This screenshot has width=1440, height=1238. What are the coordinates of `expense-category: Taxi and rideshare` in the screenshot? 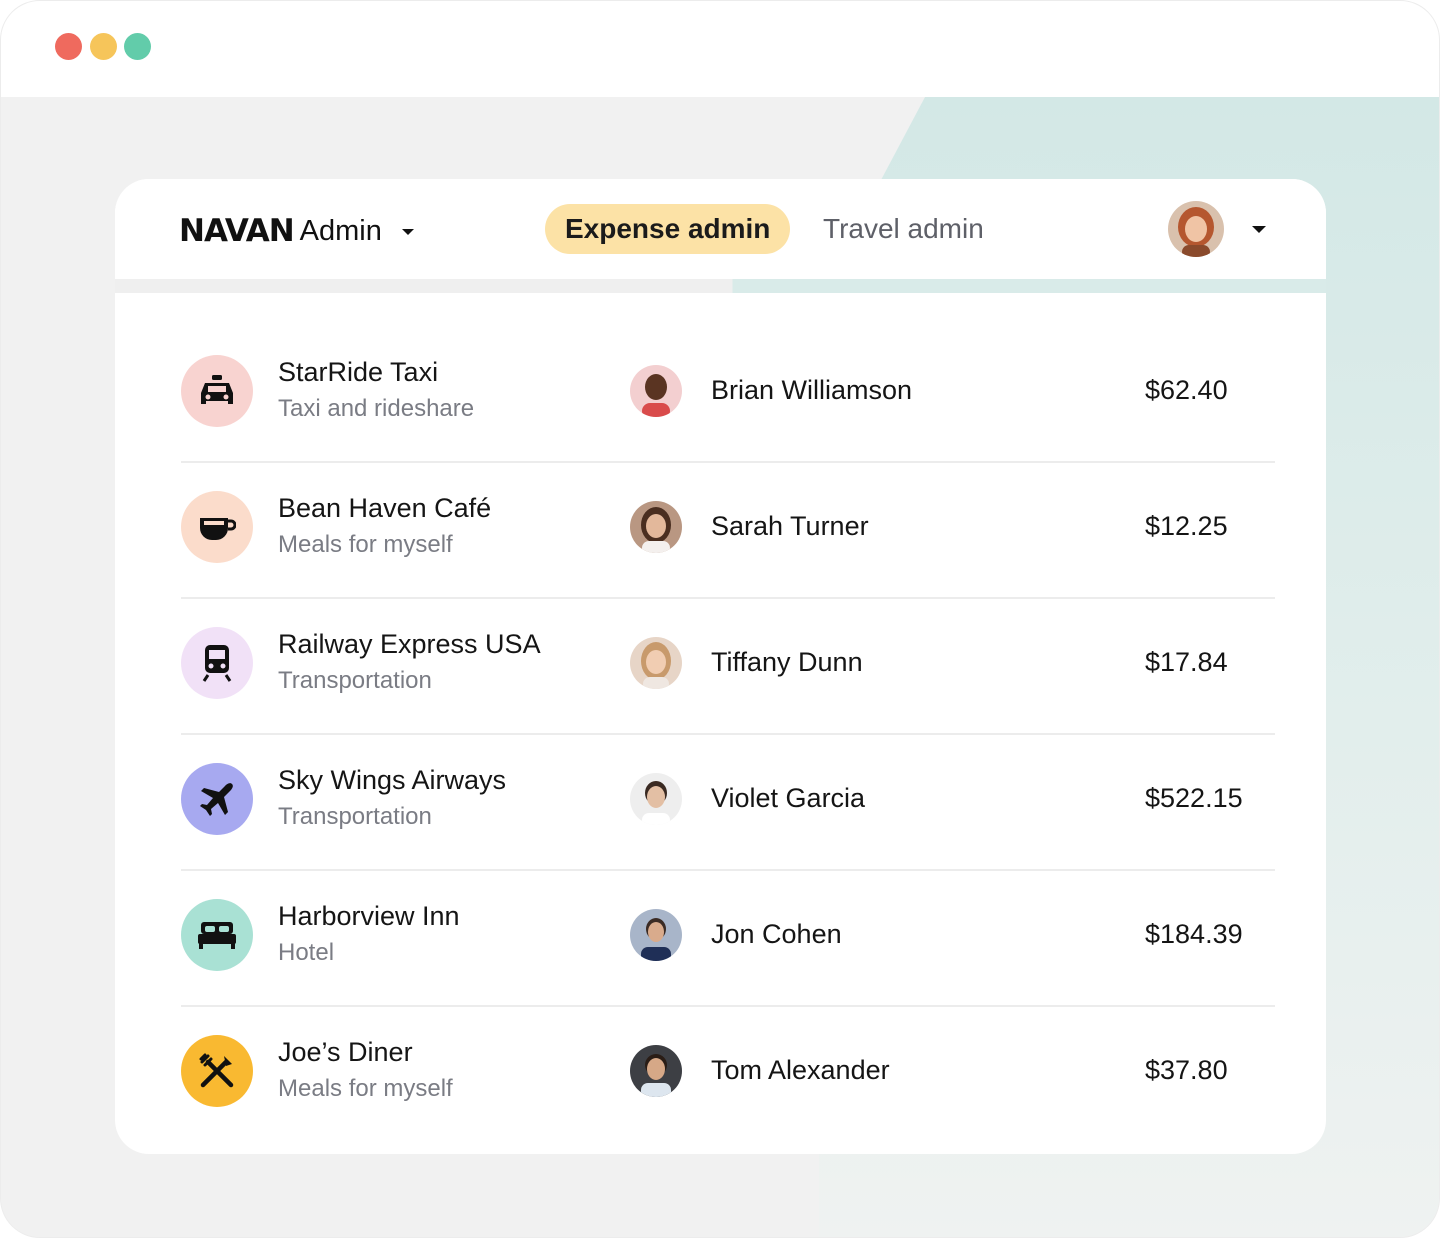 It's located at (376, 408).